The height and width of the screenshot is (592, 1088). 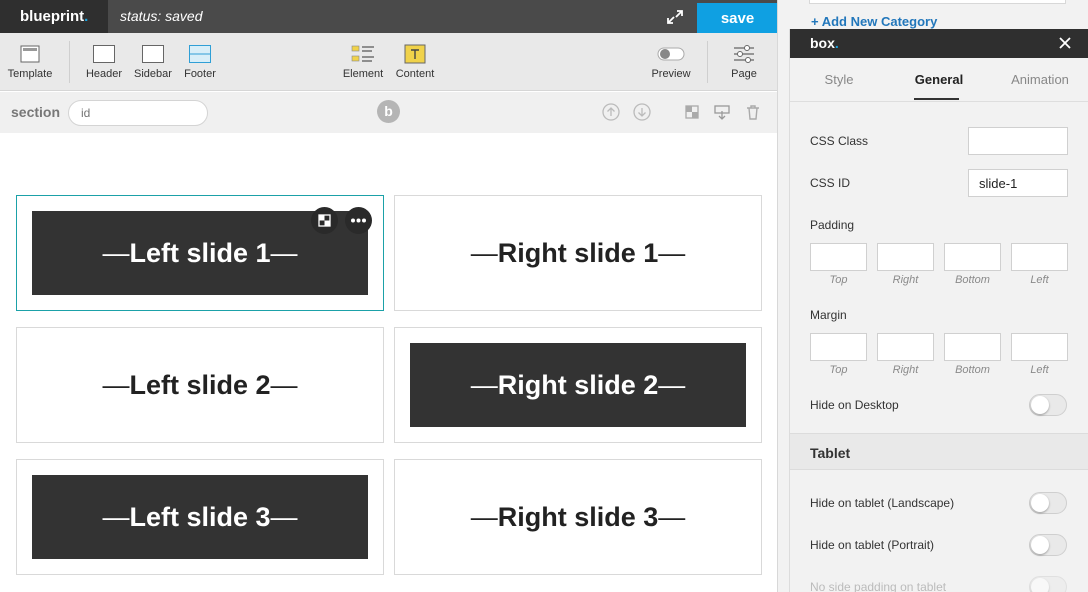 I want to click on toolbar-label: Header, so click(x=104, y=74).